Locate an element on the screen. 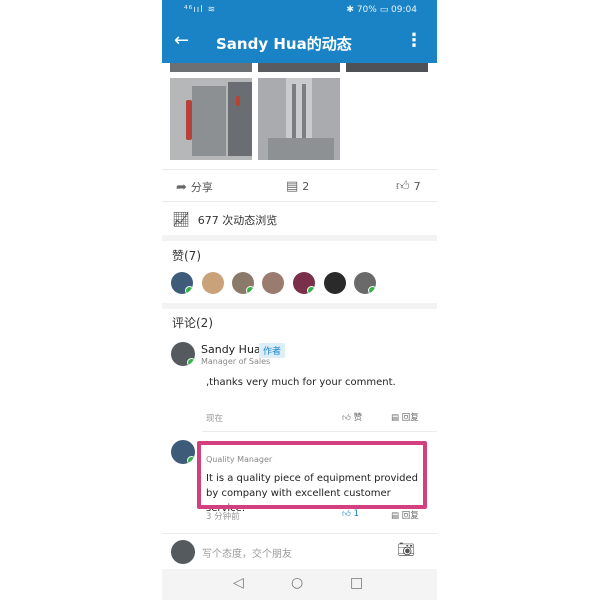  status-right: ✱ 70% ▭ 09:04 is located at coordinates (381, 10).